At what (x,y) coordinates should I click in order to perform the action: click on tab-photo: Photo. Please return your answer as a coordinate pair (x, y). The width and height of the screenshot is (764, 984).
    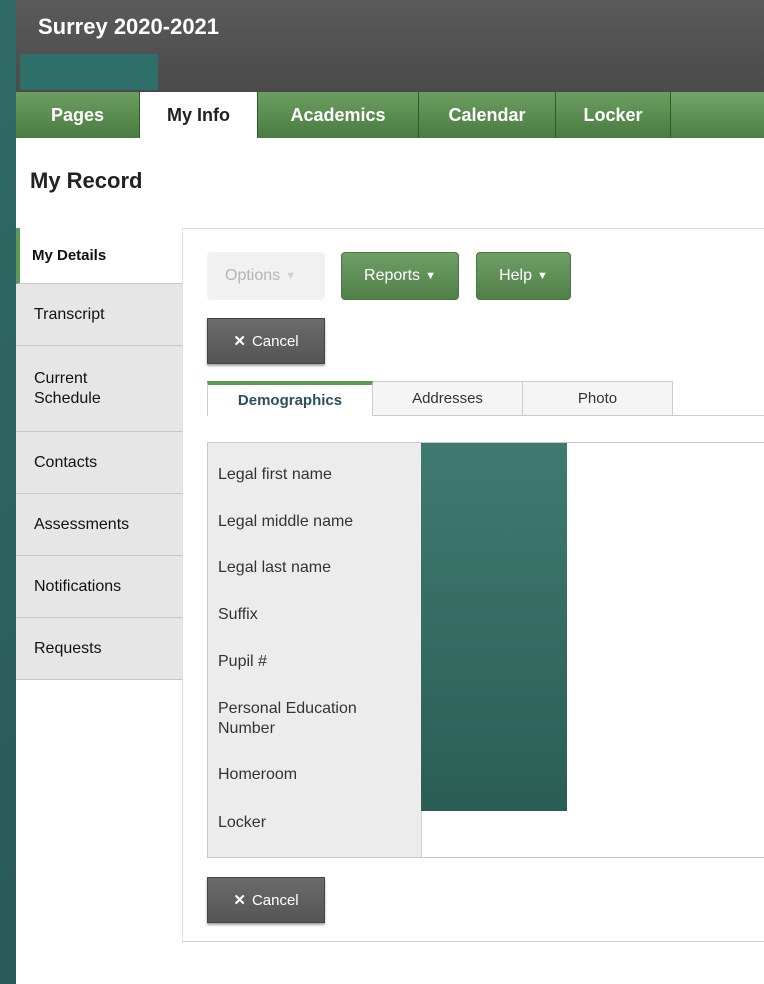
    Looking at the image, I should click on (598, 398).